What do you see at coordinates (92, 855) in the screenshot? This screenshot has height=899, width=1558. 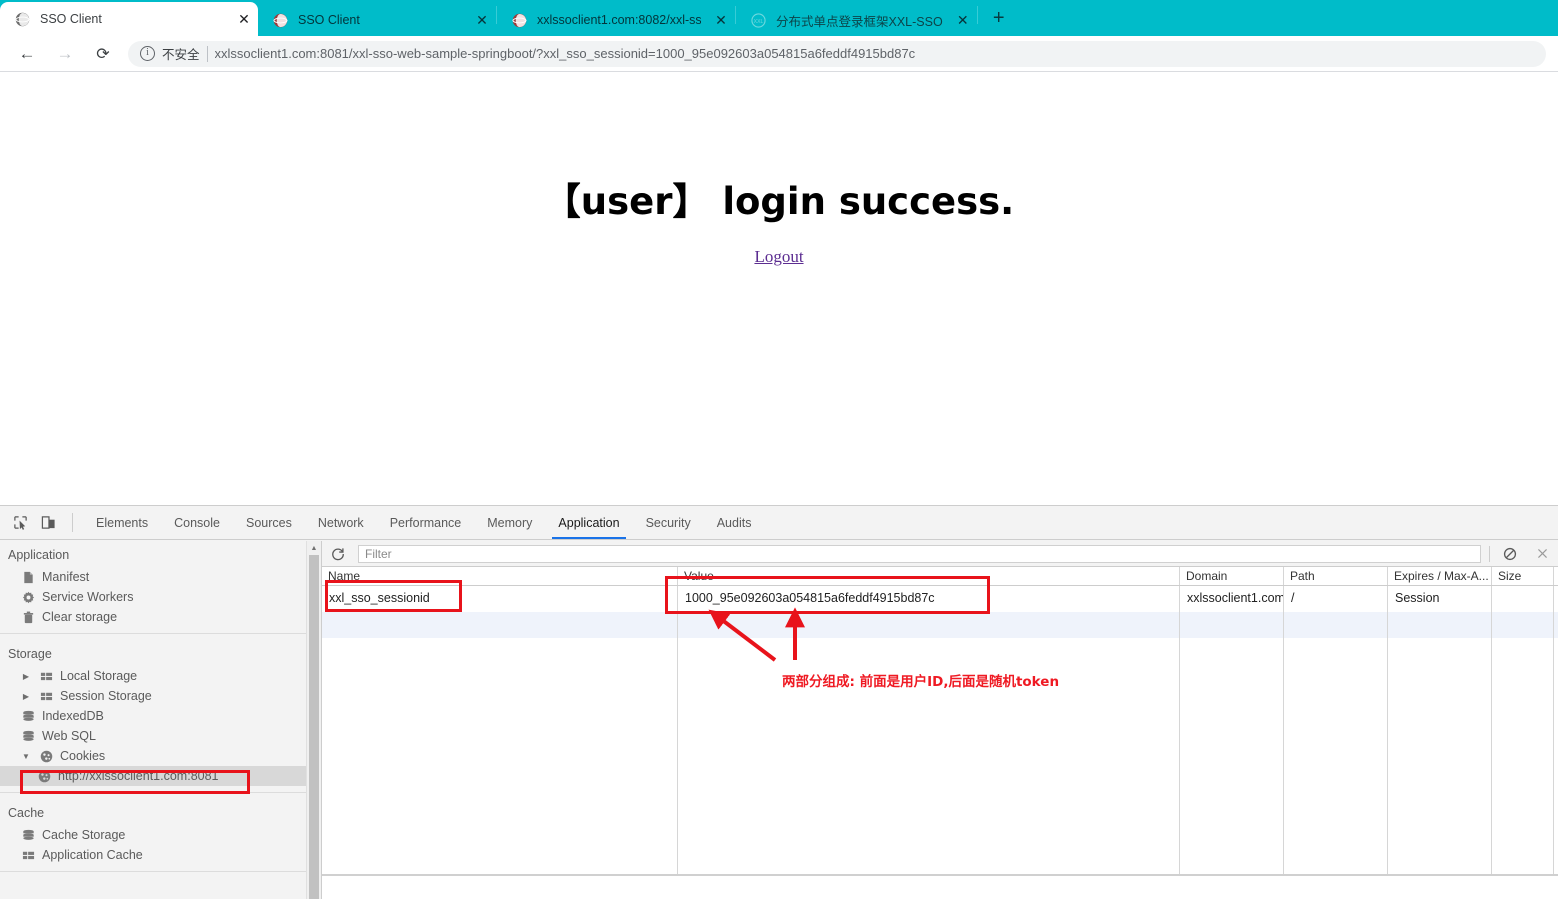 I see `sidebar-item-label: Application Cache` at bounding box center [92, 855].